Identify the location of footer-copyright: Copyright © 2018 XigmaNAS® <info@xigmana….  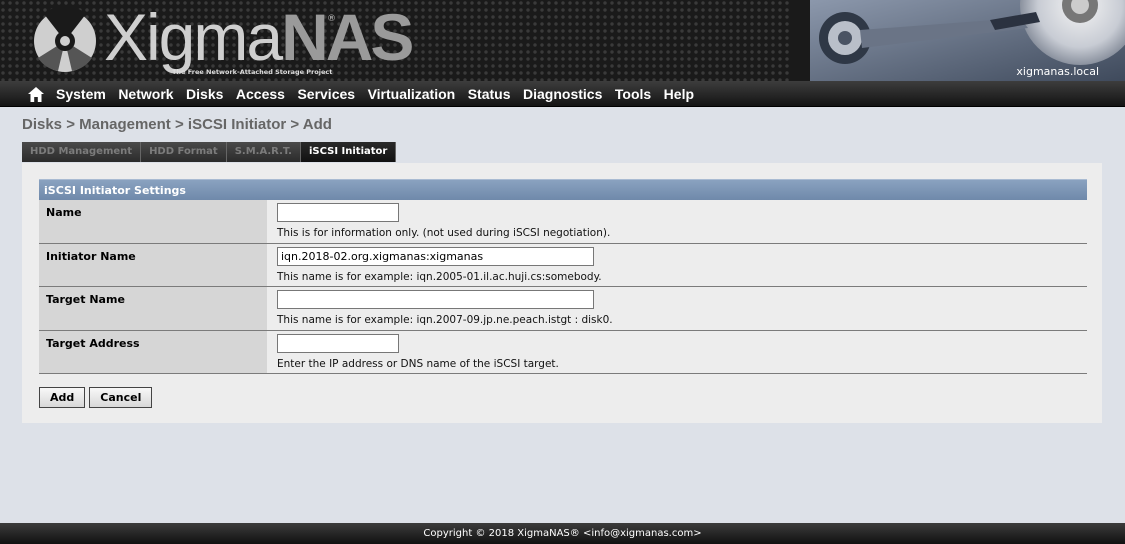
(562, 533).